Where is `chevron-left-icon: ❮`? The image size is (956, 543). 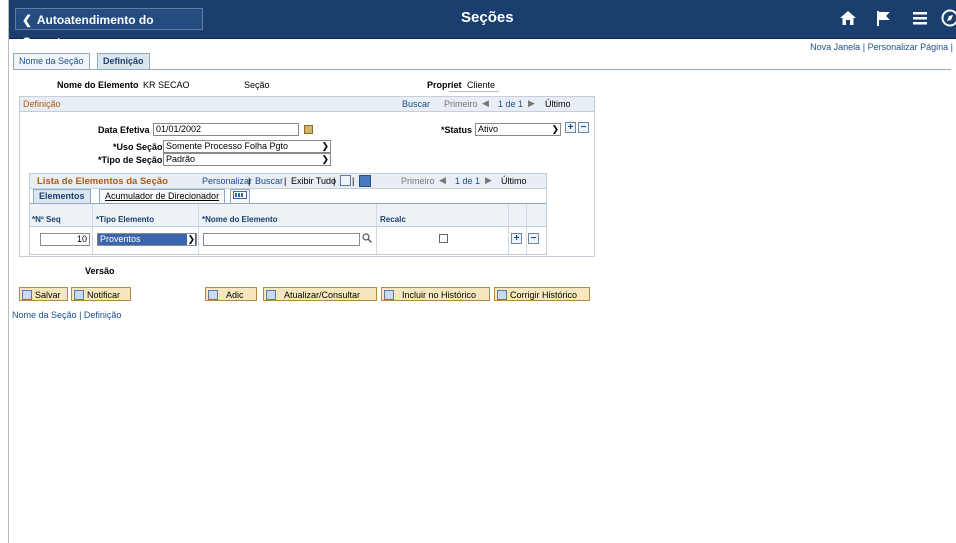
chevron-left-icon: ❮ is located at coordinates (27, 20).